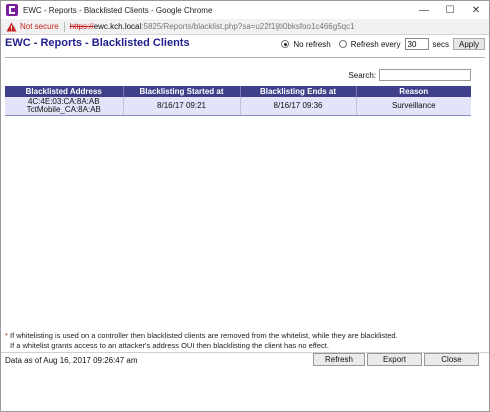  Describe the element at coordinates (376, 44) in the screenshot. I see `refresh-every-label: Refresh every` at that location.